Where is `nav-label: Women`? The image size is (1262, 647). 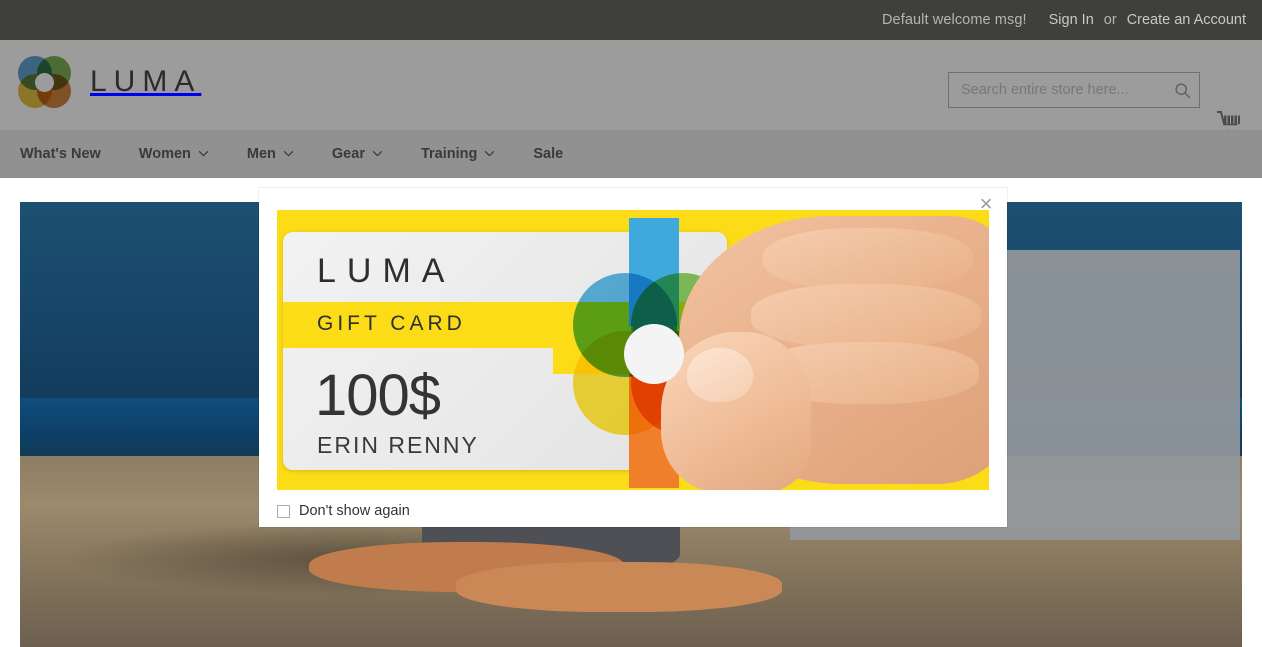 nav-label: Women is located at coordinates (164, 153).